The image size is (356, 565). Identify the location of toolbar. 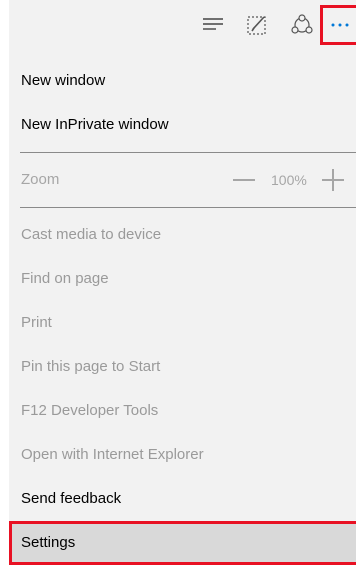
(182, 25).